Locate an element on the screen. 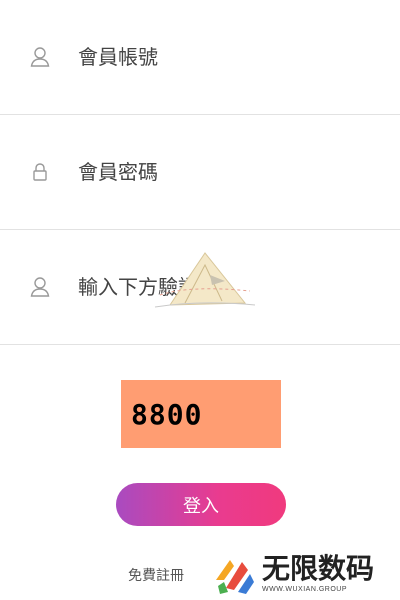 Image resolution: width=400 pixels, height=600 pixels. lock-icon is located at coordinates (40, 172).